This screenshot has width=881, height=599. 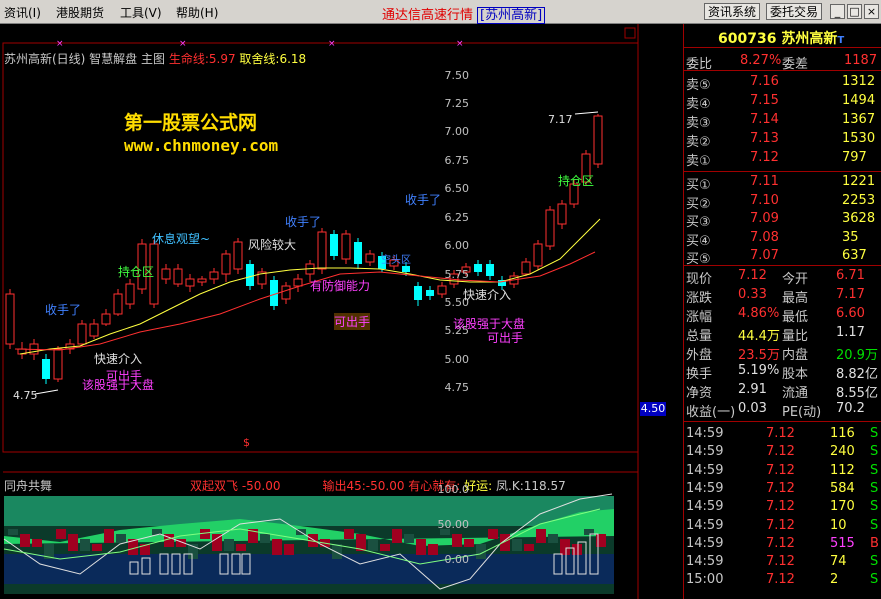 I want to click on chart-corner-icon, so click(x=630, y=33).